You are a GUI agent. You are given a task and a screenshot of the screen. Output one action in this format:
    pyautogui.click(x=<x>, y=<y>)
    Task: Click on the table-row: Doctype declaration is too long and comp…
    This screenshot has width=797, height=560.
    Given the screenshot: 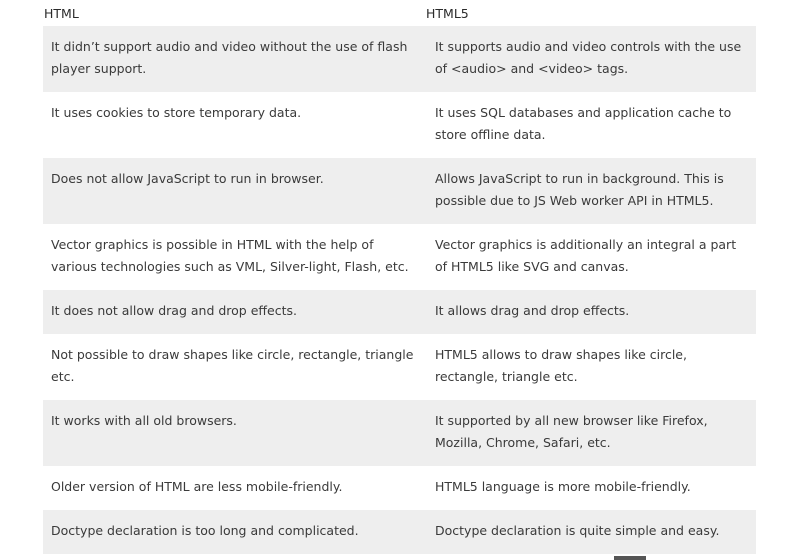 What is the action you would take?
    pyautogui.click(x=399, y=532)
    